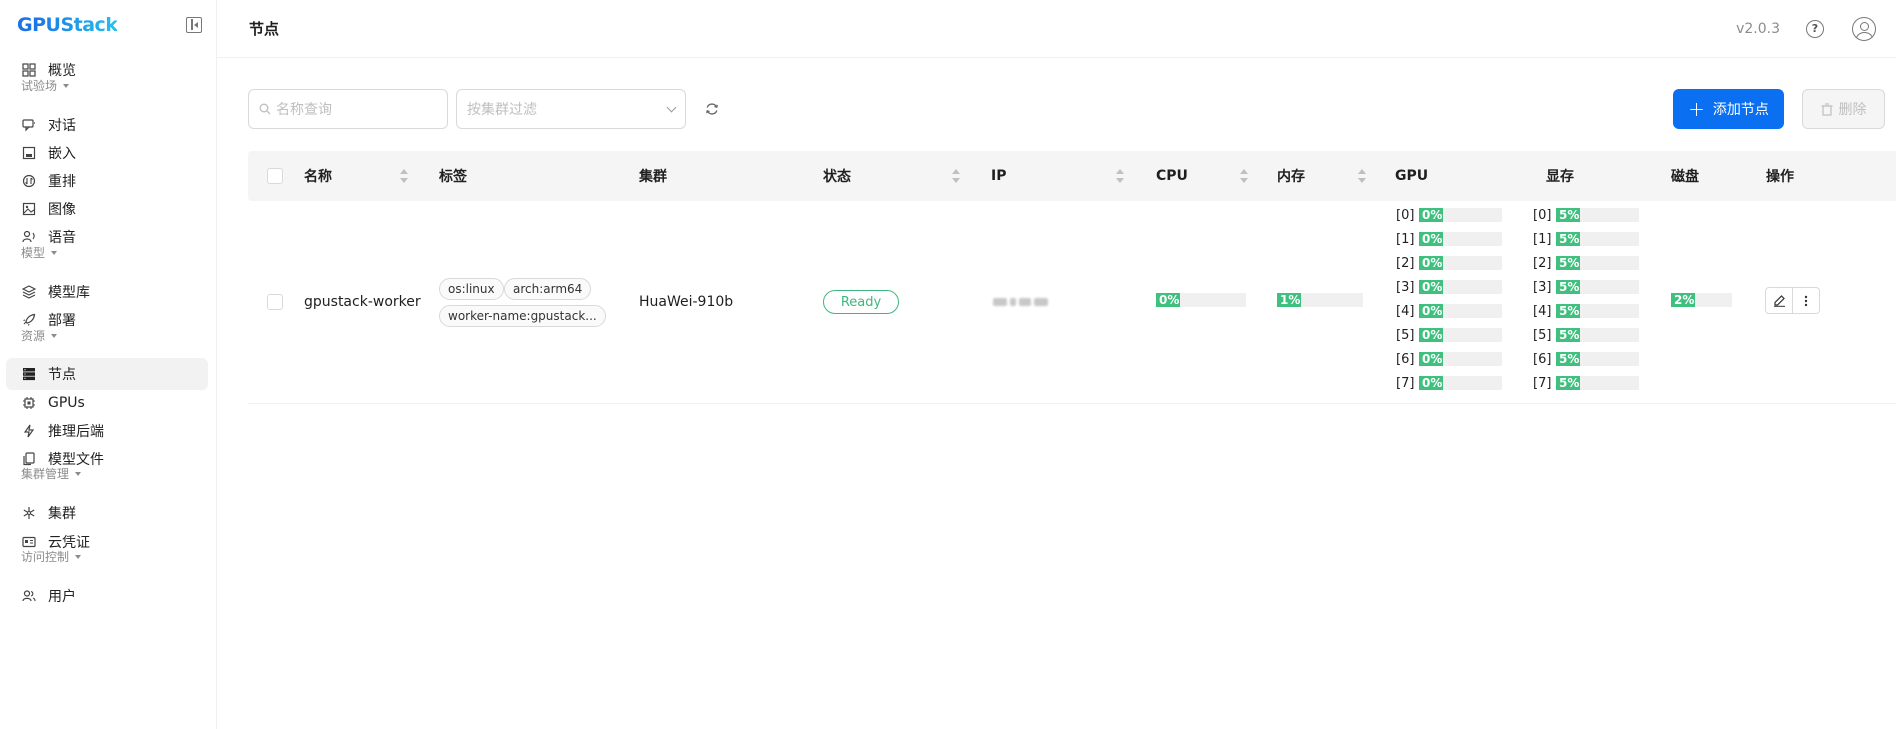  I want to click on nav-group-cluster-mgmt: 集群管理, so click(51, 473).